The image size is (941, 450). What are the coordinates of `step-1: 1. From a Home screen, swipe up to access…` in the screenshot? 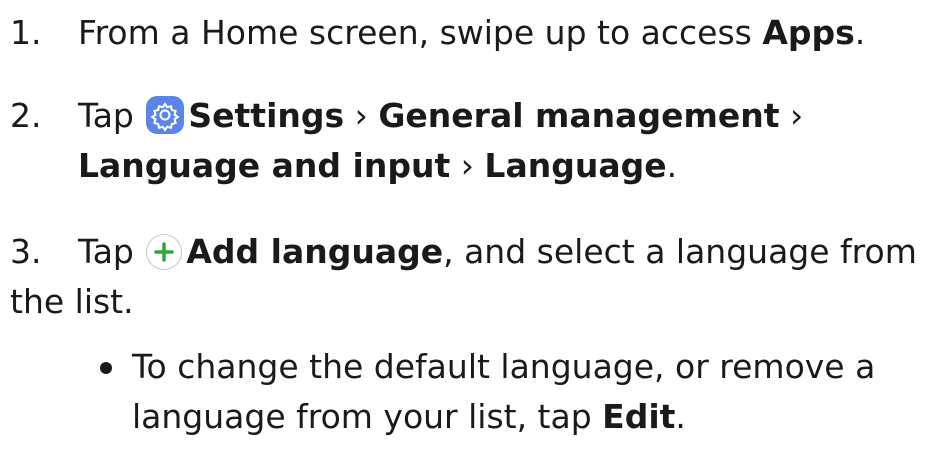 It's located at (437, 33).